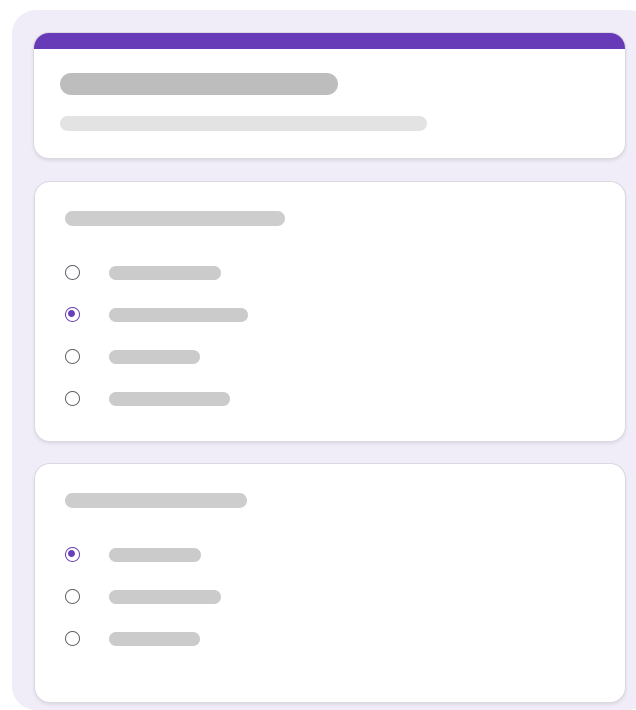  What do you see at coordinates (199, 84) in the screenshot?
I see `form-title-placeholder` at bounding box center [199, 84].